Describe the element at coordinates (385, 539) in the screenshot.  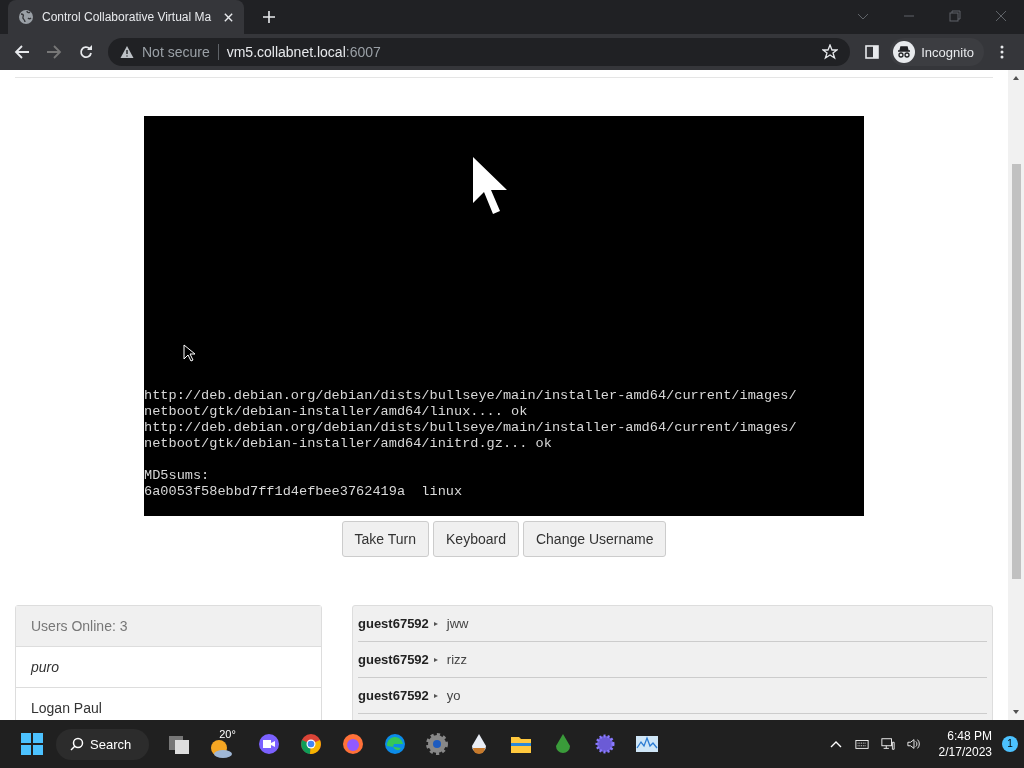
I see `action-button: Take Turn` at that location.